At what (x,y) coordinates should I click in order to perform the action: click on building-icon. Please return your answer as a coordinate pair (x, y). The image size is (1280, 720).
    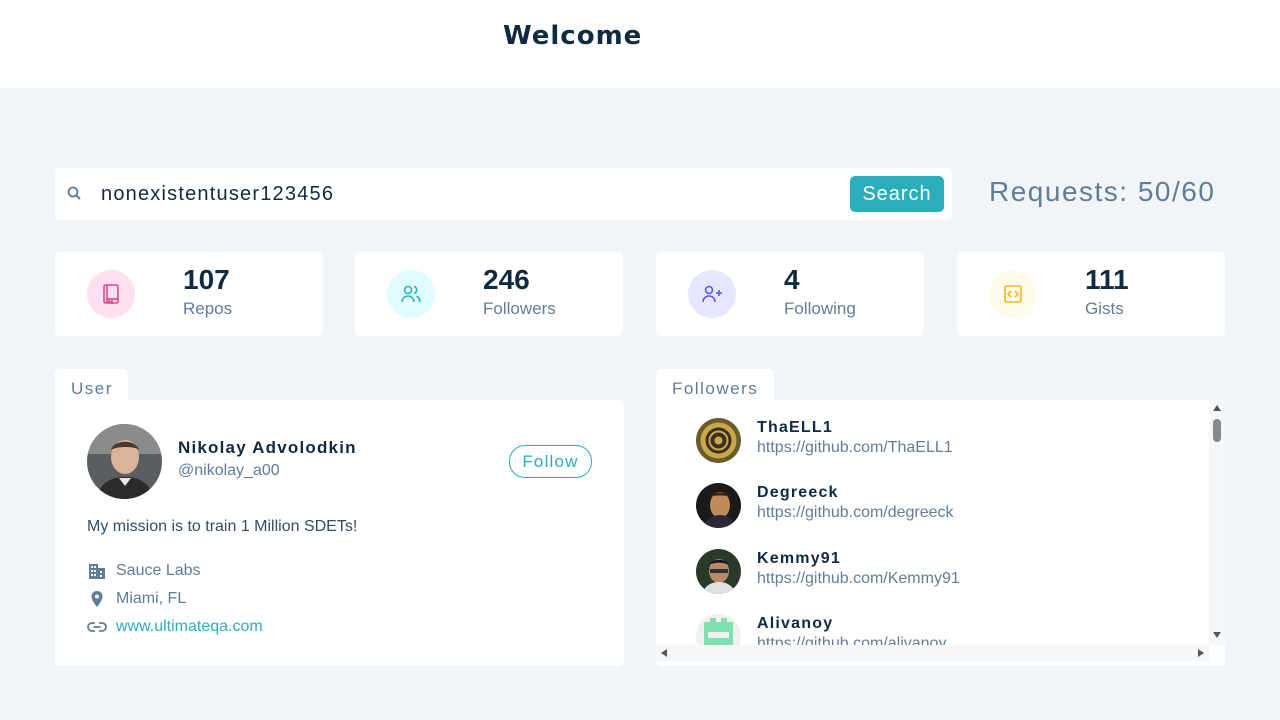
    Looking at the image, I should click on (97, 571).